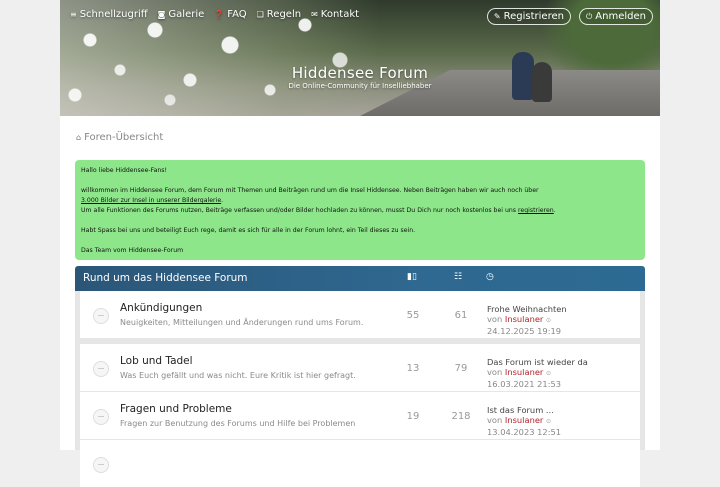  I want to click on register-link: registrieren, so click(536, 210).